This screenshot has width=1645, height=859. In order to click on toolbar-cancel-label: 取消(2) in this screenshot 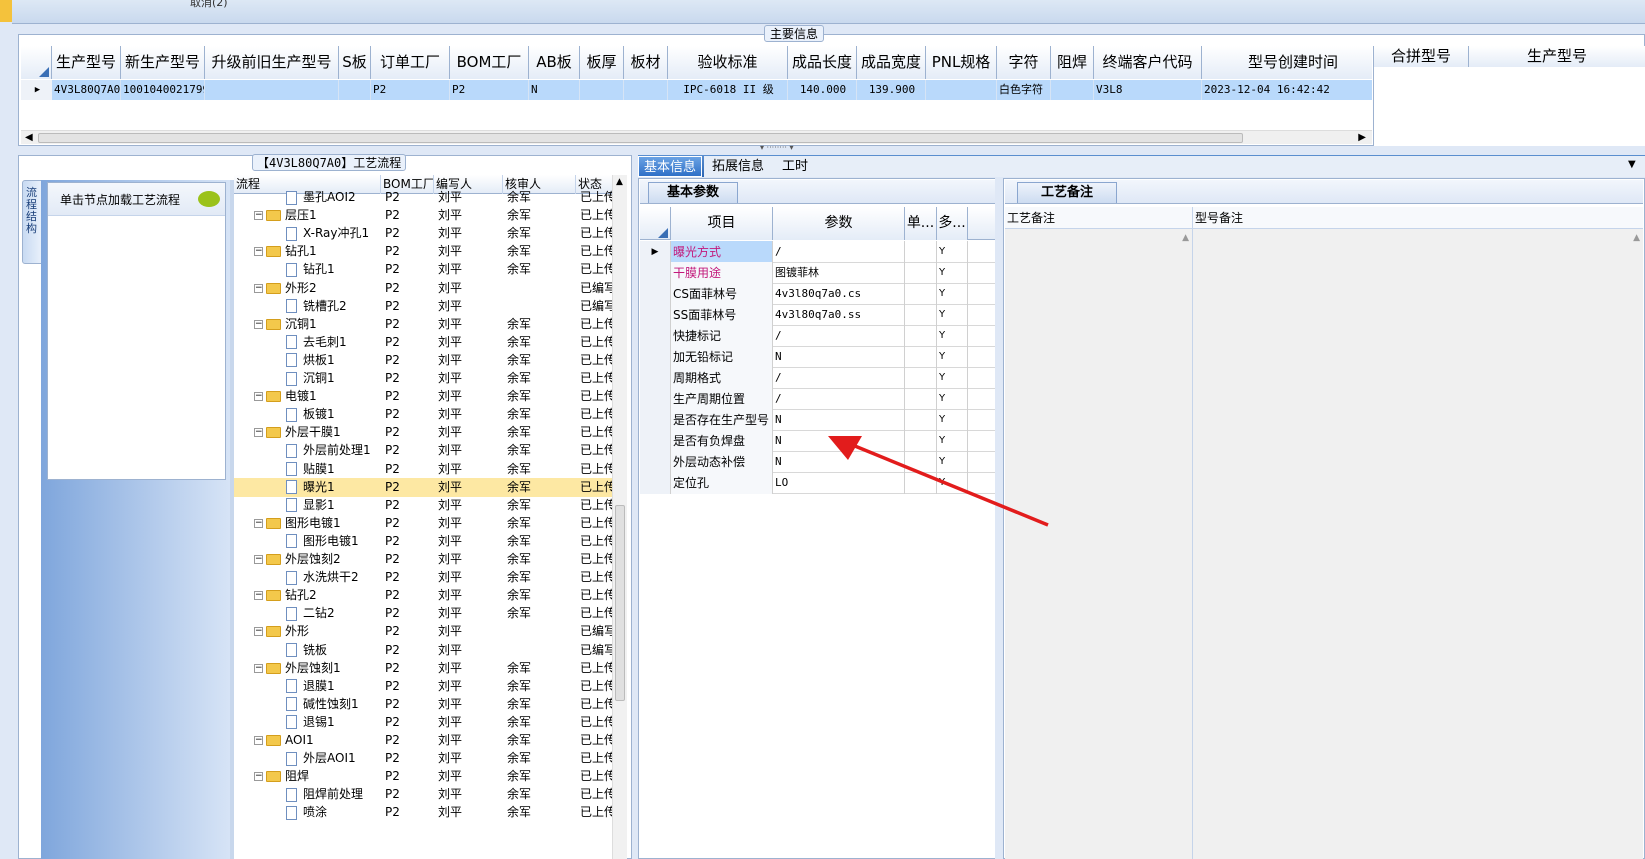, I will do `click(209, 5)`.